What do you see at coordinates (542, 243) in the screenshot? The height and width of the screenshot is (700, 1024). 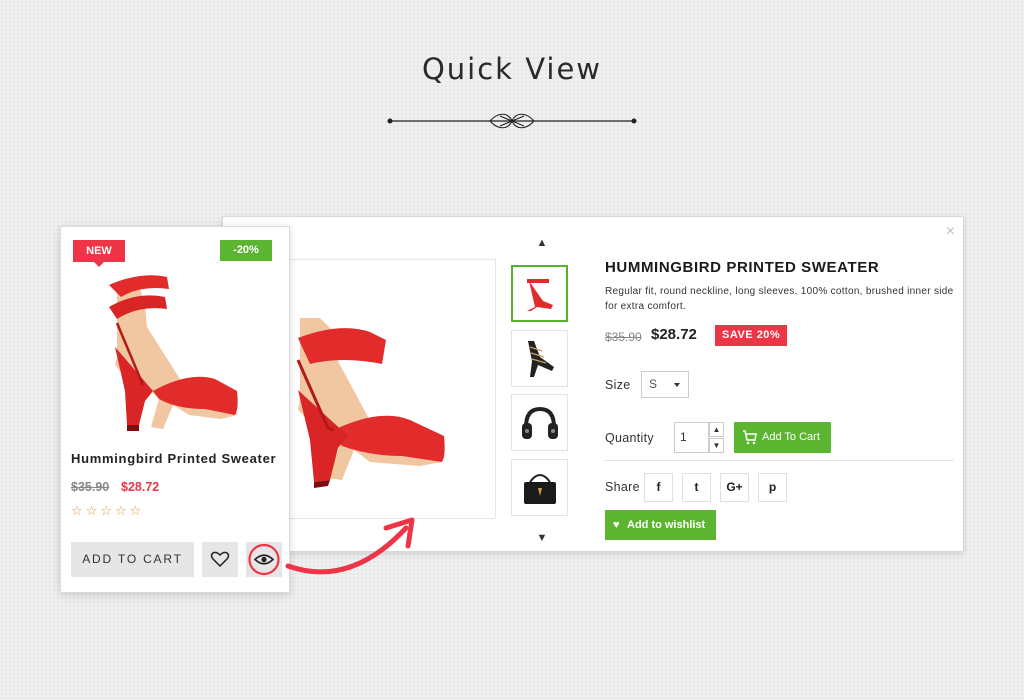 I see `thumbnails-up-arrow: ▲` at bounding box center [542, 243].